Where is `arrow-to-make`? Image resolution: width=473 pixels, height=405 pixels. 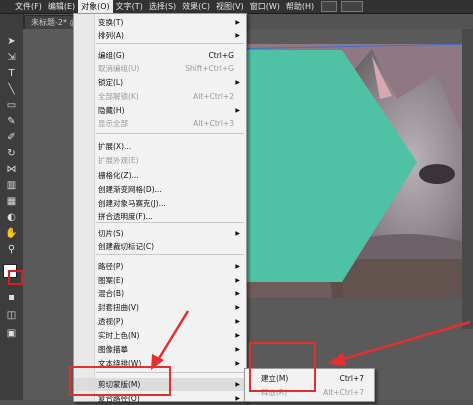 arrow-to-make is located at coordinates (399, 343).